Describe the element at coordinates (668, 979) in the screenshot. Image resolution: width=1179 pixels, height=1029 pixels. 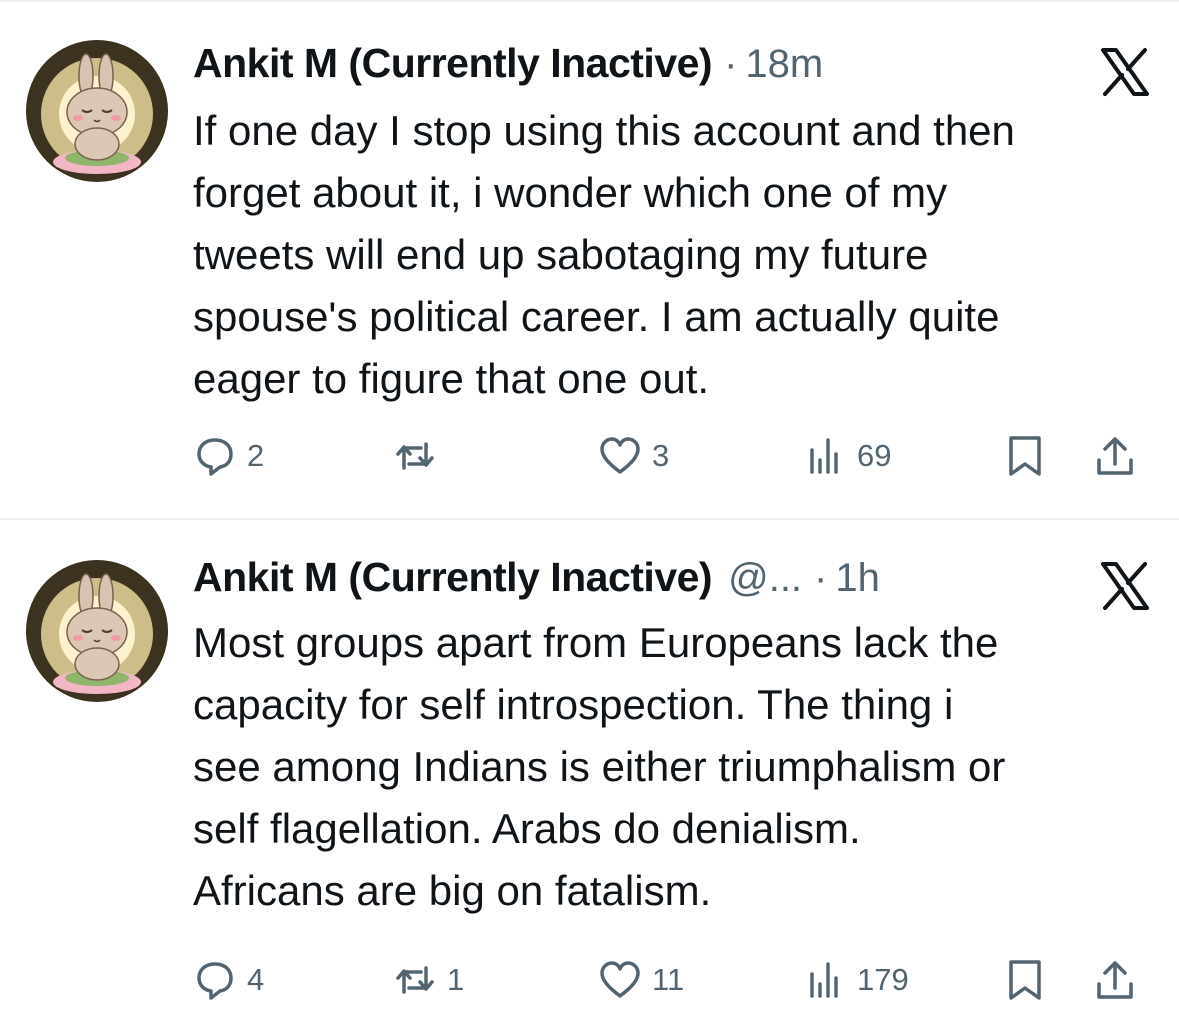
I see `like-count: 11` at that location.